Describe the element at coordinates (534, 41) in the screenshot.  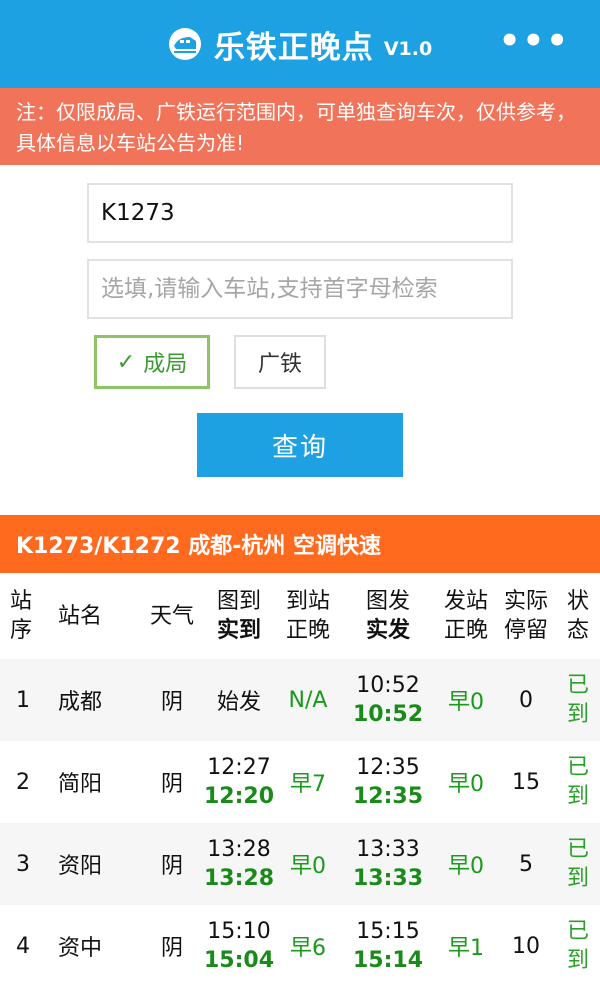
I see `more-menu-icon: •••` at that location.